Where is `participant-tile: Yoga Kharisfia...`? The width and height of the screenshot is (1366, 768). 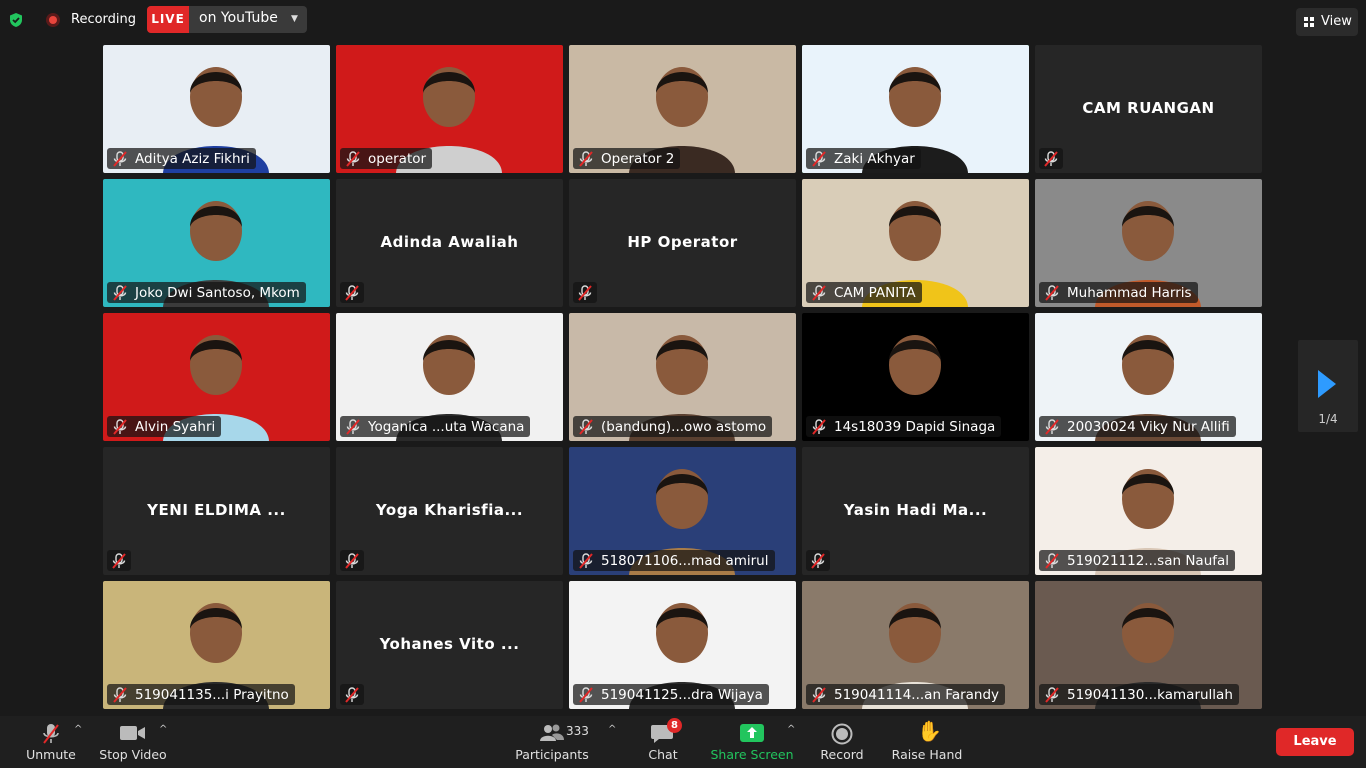 participant-tile: Yoga Kharisfia... is located at coordinates (449, 511).